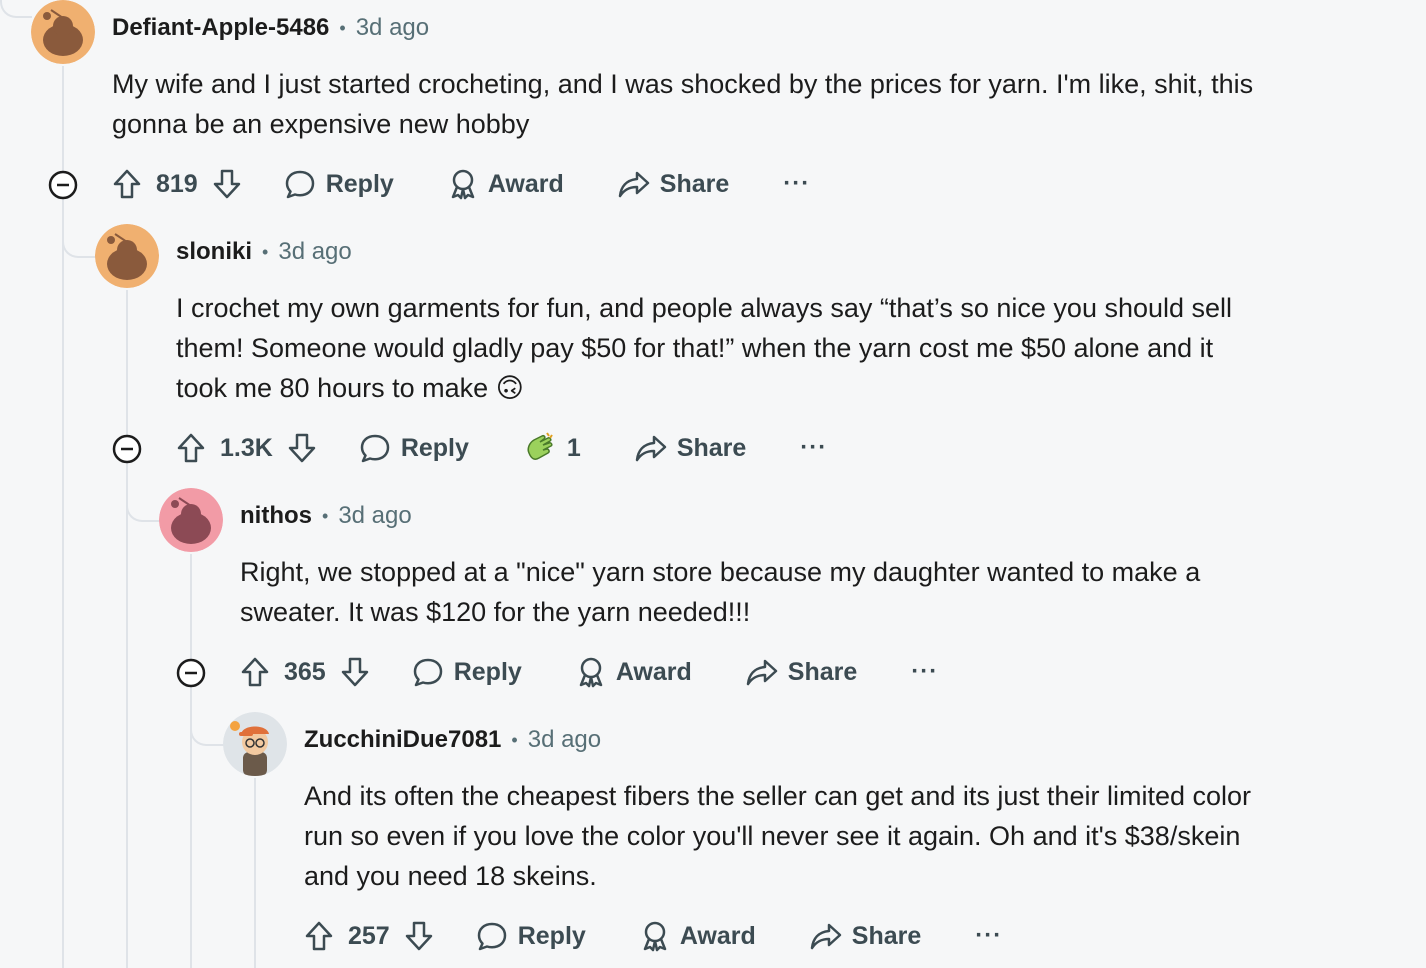 The width and height of the screenshot is (1426, 968). I want to click on vote-count: 1.3K, so click(246, 447).